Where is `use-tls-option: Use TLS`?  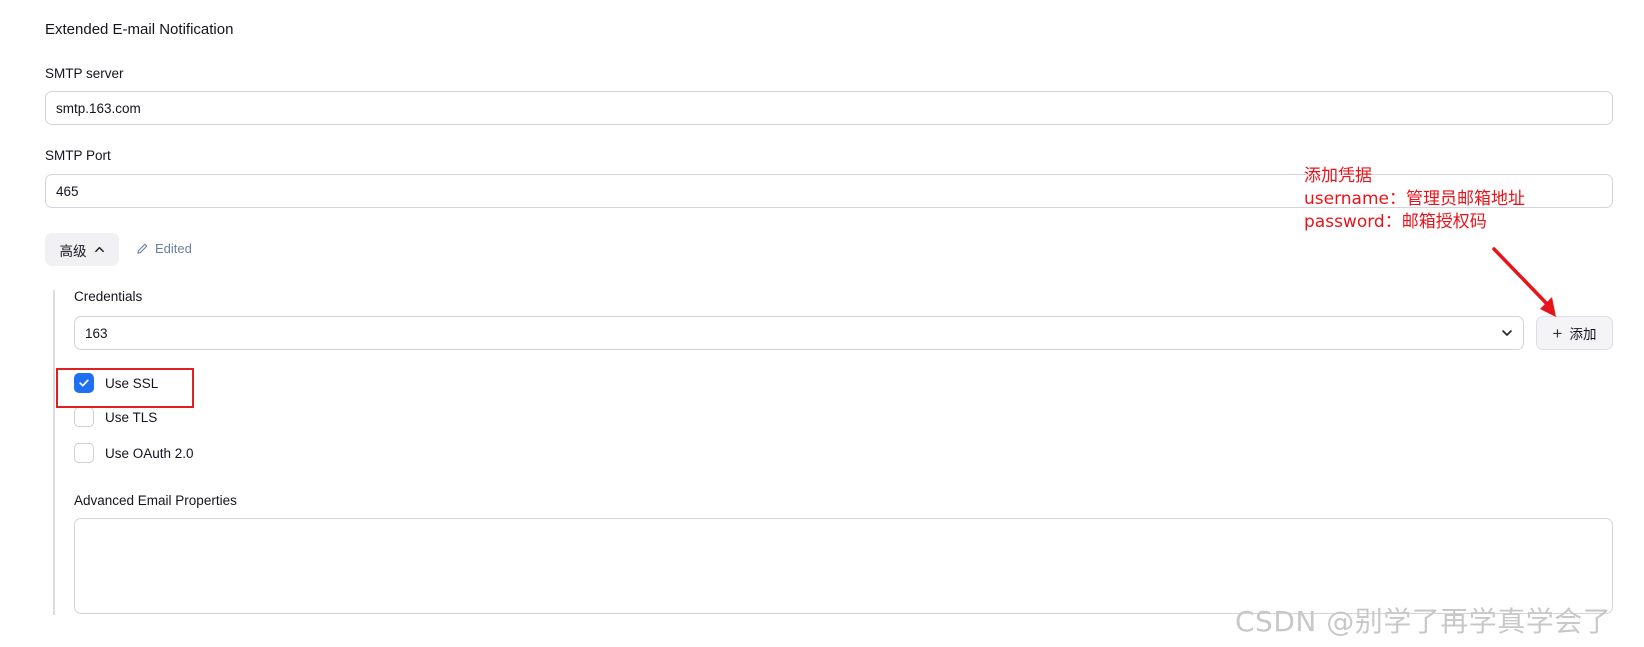
use-tls-option: Use TLS is located at coordinates (115, 417).